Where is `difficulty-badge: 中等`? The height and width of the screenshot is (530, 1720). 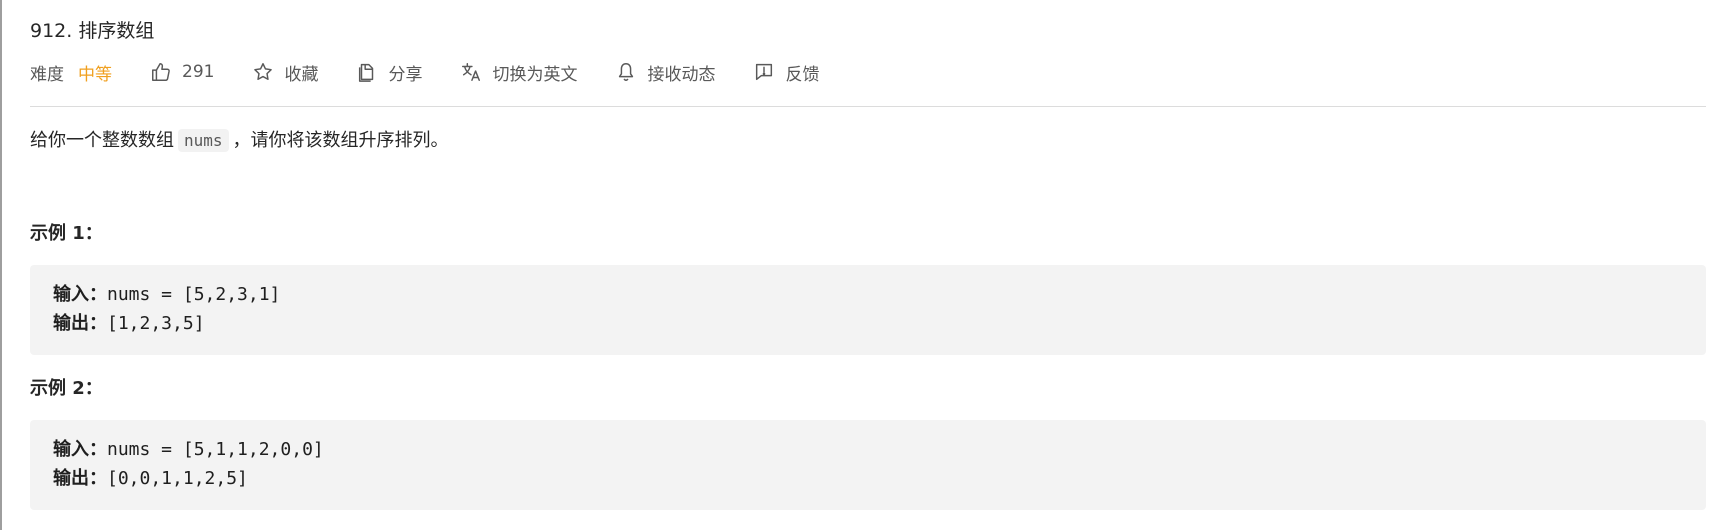
difficulty-badge: 中等 is located at coordinates (95, 74).